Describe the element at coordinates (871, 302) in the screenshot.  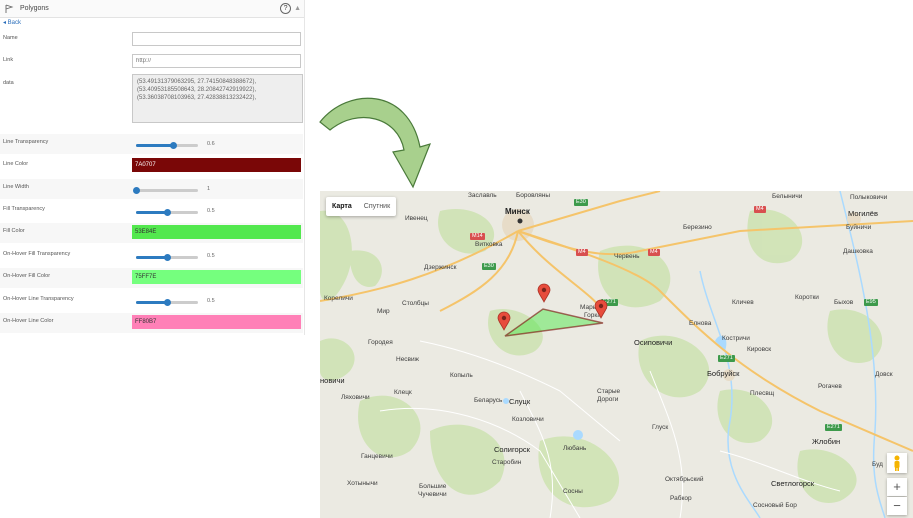
I see `road-shield: E95` at that location.